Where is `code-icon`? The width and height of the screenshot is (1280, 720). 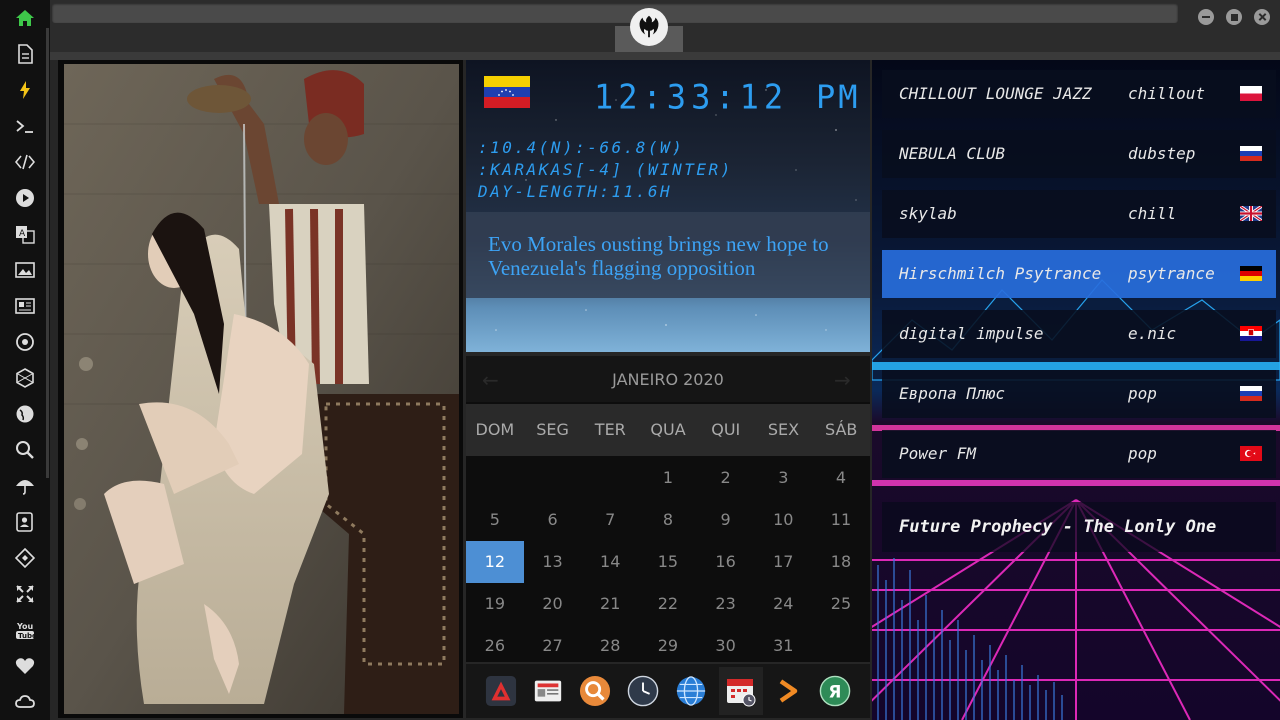
code-icon is located at coordinates (25, 162).